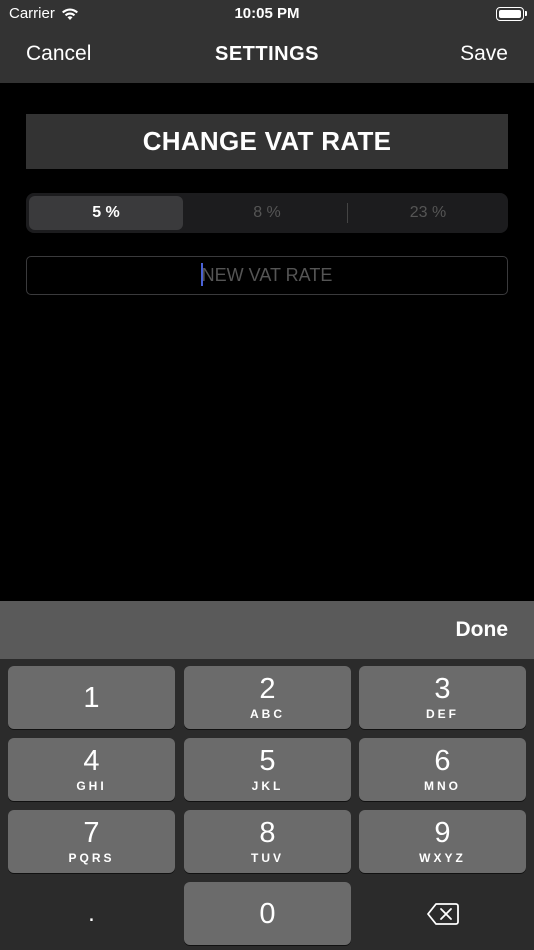 The width and height of the screenshot is (534, 950). I want to click on top-bar: Carrier 10:05 PM Cancel SETTINGS Save, so click(267, 41).